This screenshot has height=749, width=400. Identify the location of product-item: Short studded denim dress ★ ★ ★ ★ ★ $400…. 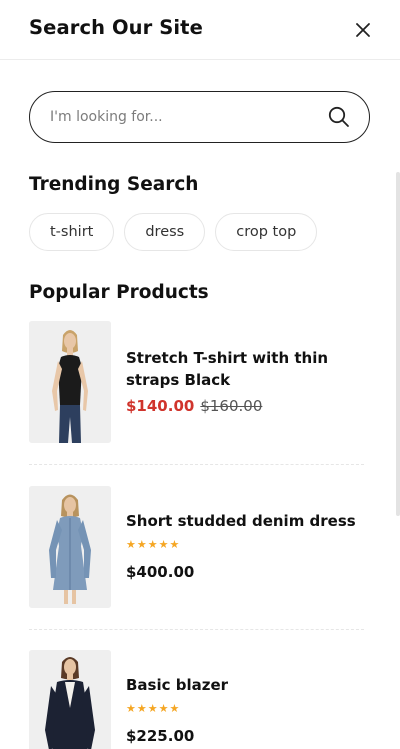
(196, 547).